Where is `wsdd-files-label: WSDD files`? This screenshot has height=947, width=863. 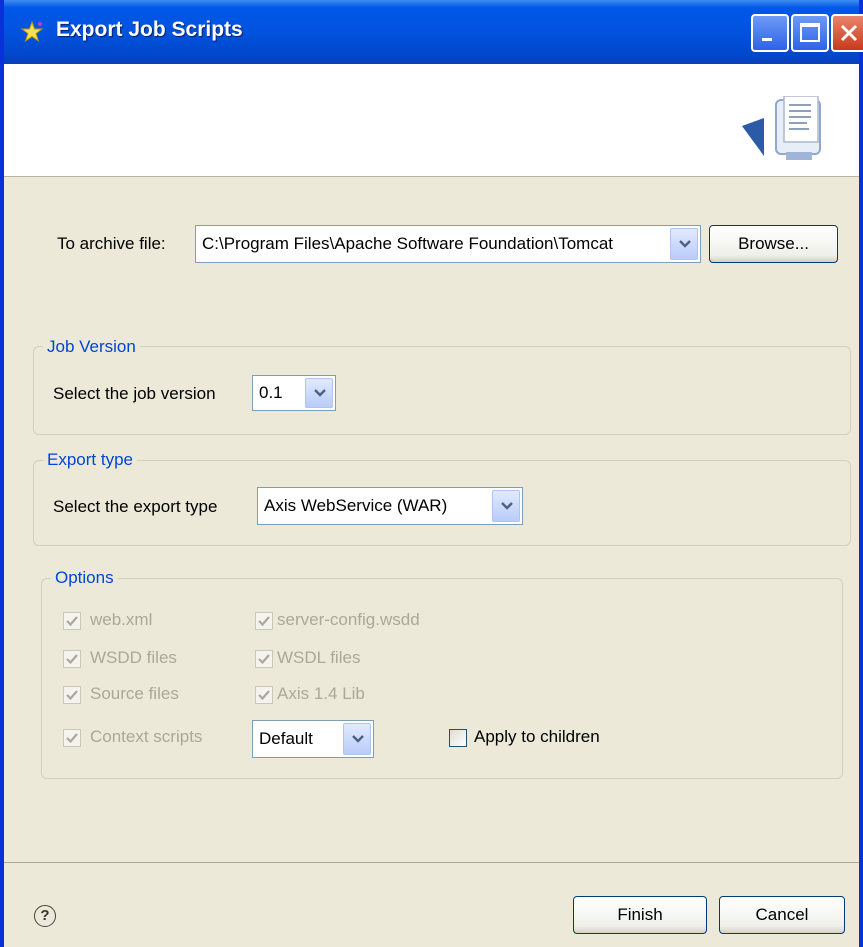
wsdd-files-label: WSDD files is located at coordinates (133, 657).